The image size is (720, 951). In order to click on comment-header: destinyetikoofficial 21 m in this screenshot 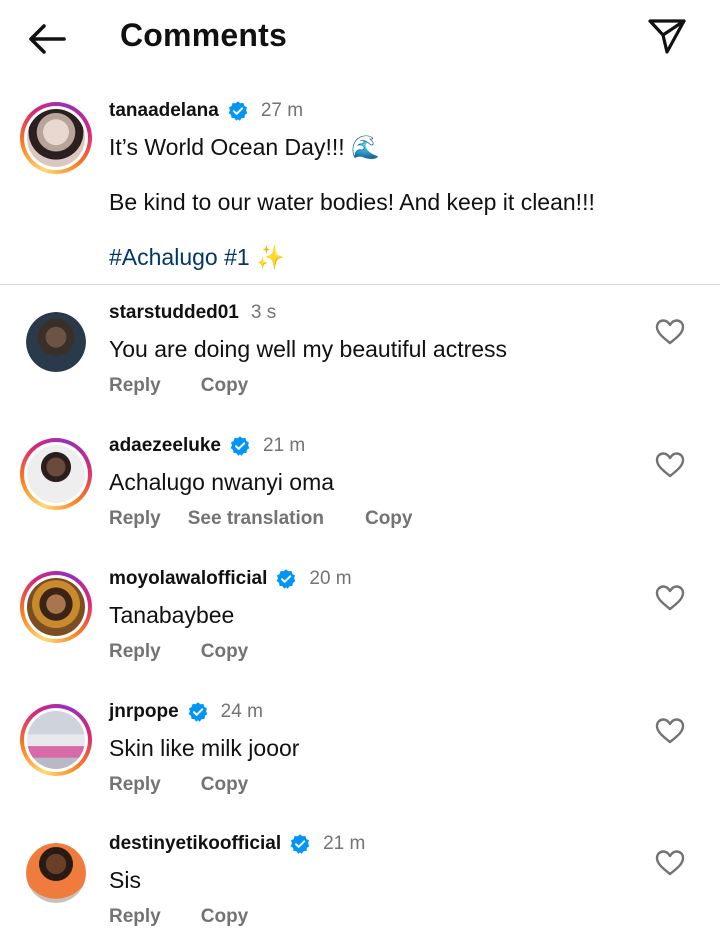, I will do `click(237, 844)`.